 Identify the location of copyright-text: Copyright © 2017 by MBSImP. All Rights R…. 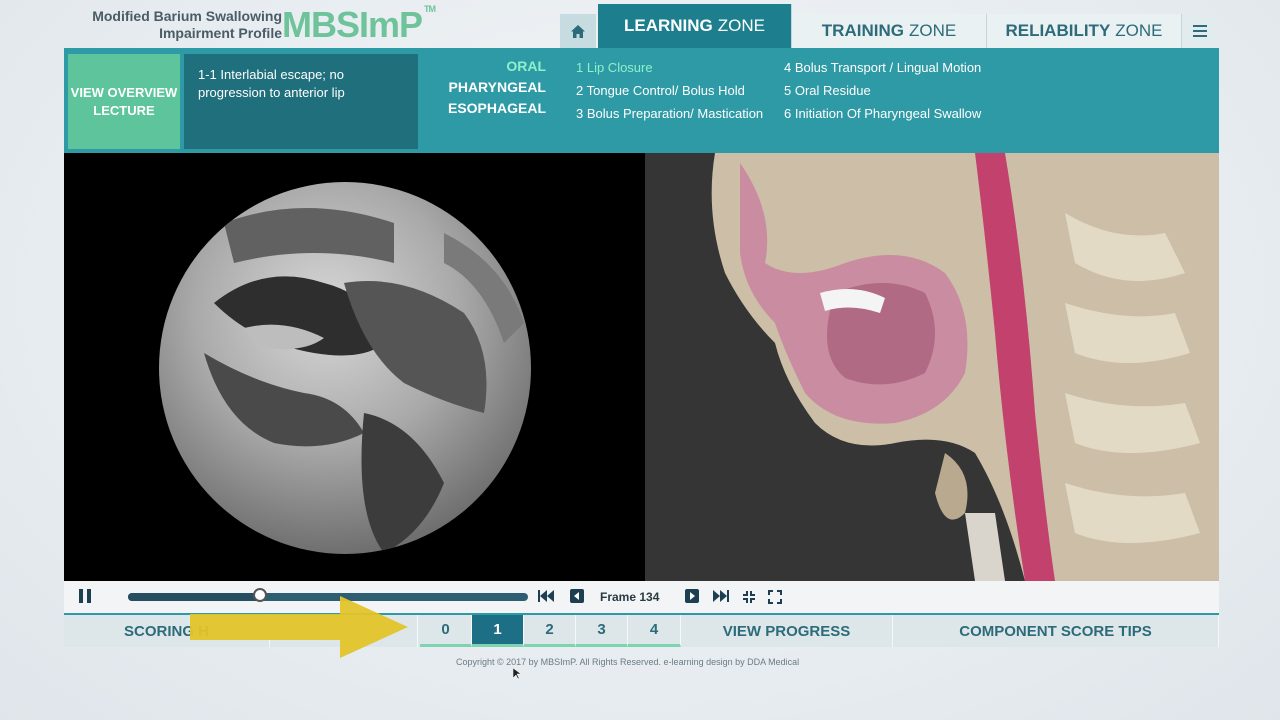
(628, 662).